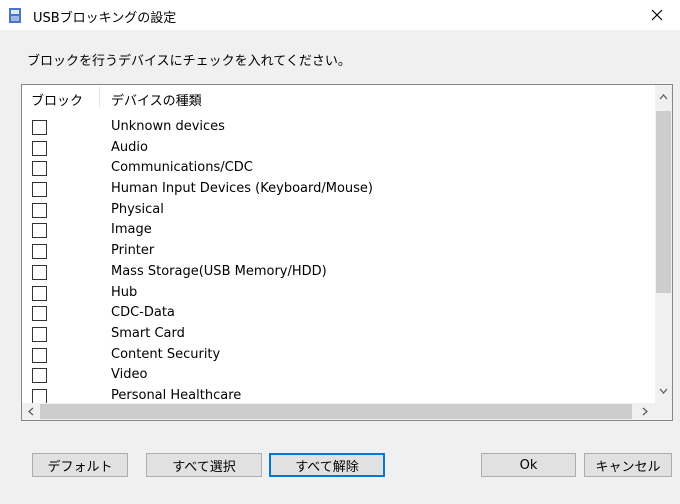 This screenshot has height=504, width=680. What do you see at coordinates (338, 294) in the screenshot?
I see `table-row: Hub` at bounding box center [338, 294].